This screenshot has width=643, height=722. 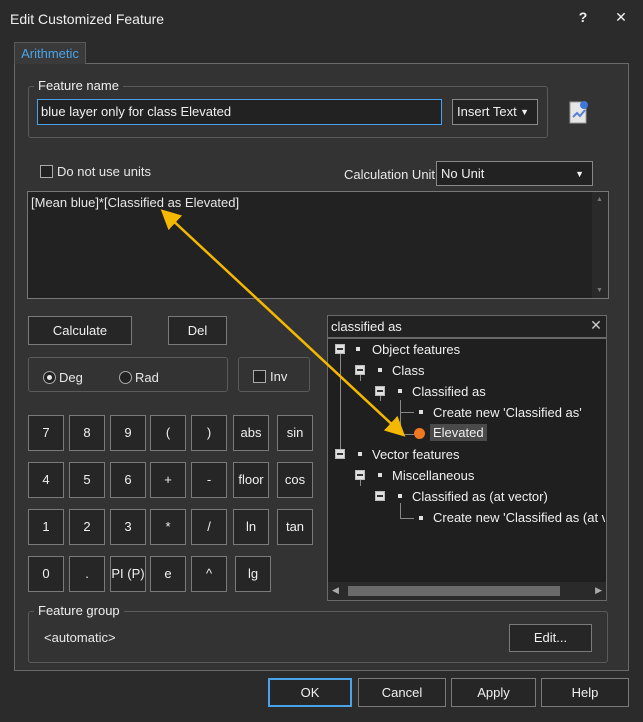 What do you see at coordinates (283, 323) in the screenshot?
I see `annotation-arrow` at bounding box center [283, 323].